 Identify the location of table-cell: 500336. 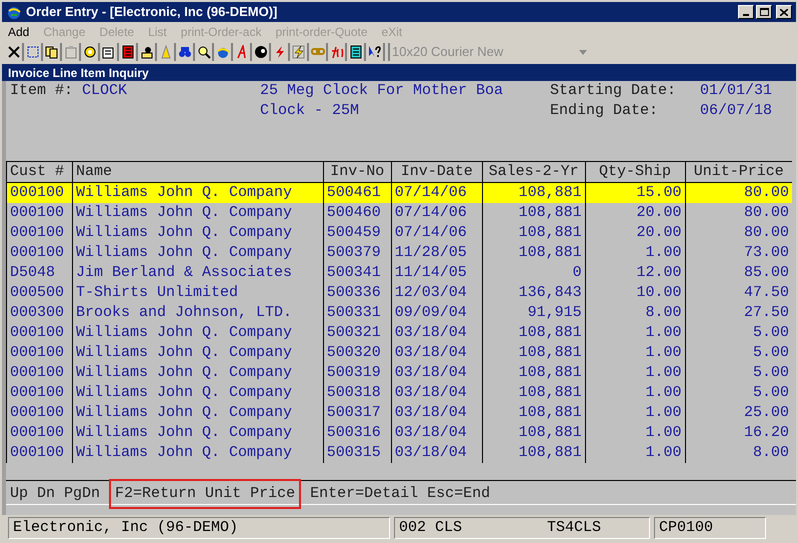
(357, 293).